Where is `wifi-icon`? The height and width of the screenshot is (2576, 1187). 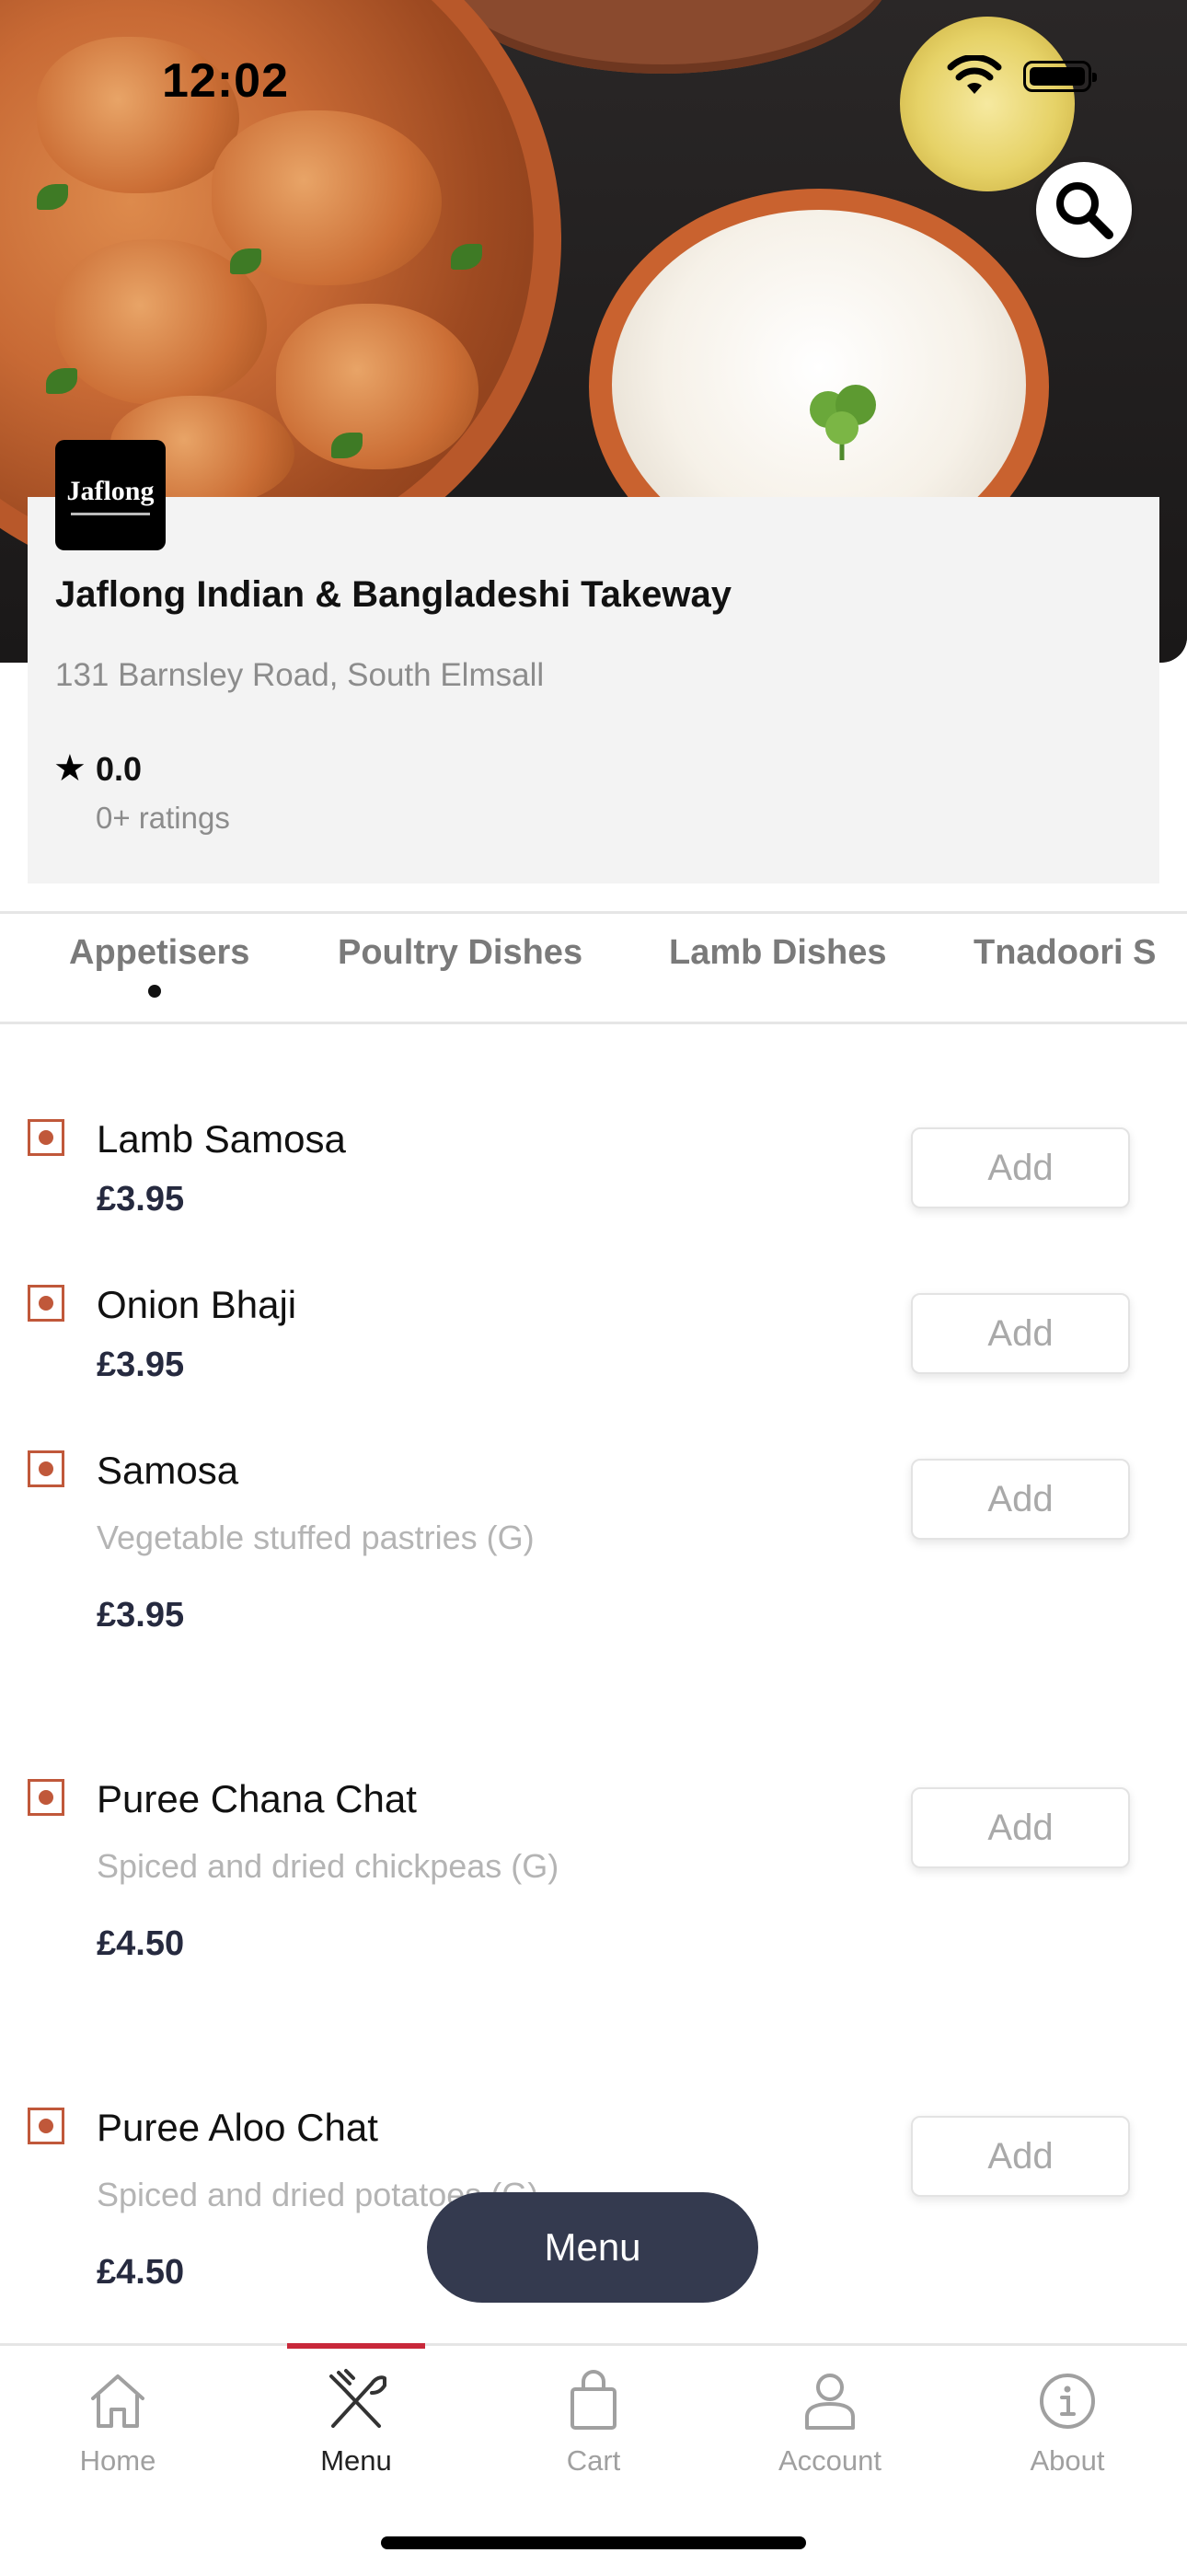 wifi-icon is located at coordinates (974, 74).